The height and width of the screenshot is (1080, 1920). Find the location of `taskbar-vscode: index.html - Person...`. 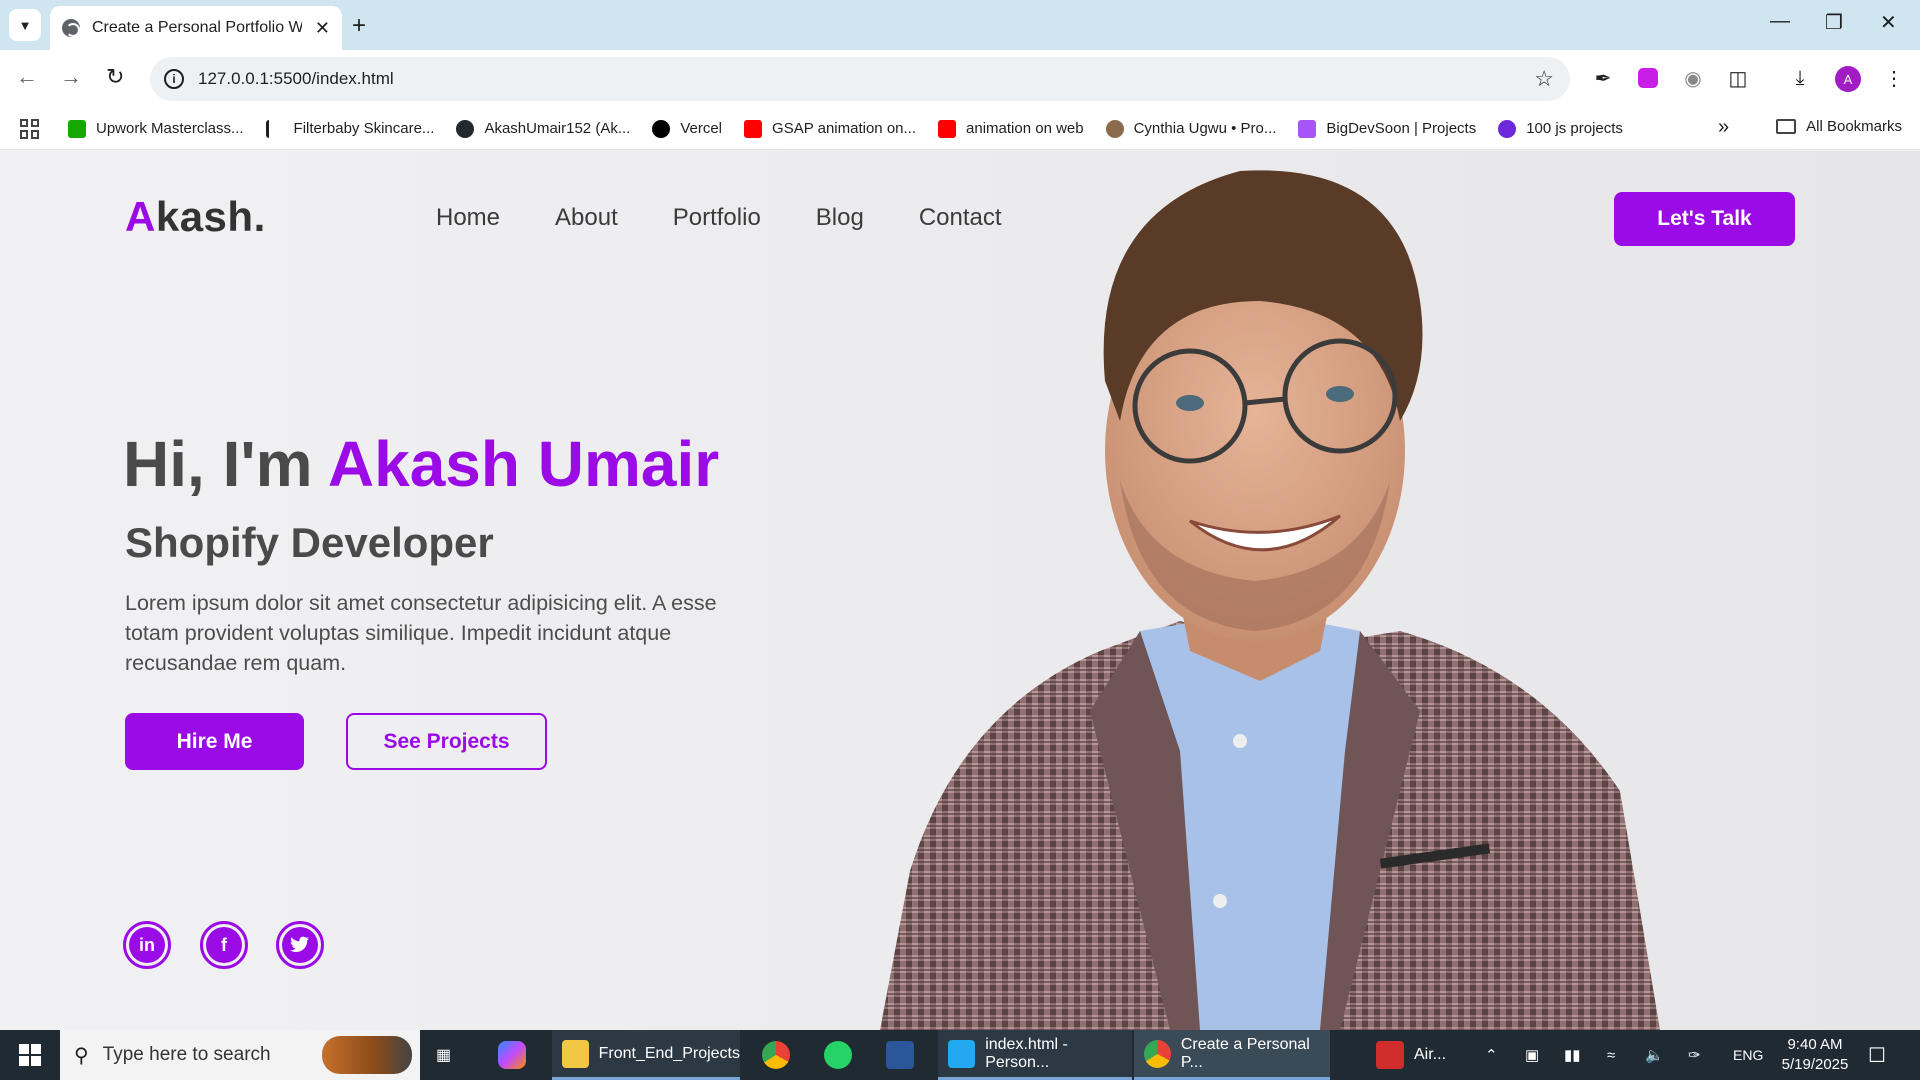

taskbar-vscode: index.html - Person... is located at coordinates (1035, 1055).